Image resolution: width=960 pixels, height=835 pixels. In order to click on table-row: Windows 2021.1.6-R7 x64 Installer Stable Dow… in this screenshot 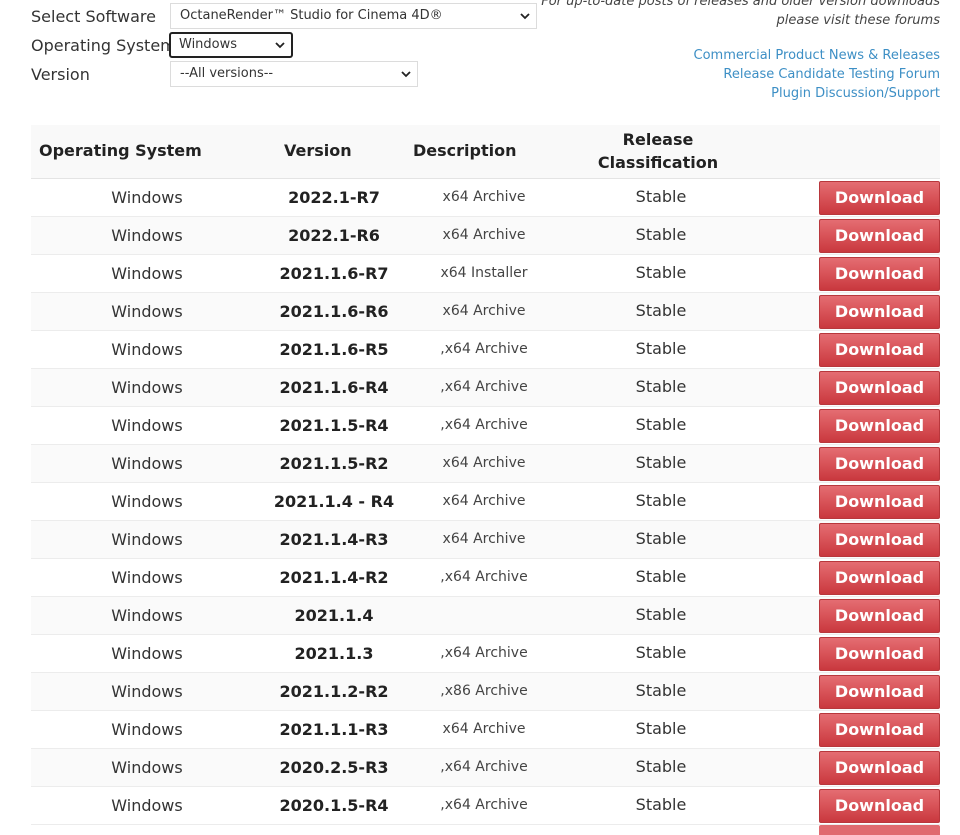, I will do `click(485, 274)`.